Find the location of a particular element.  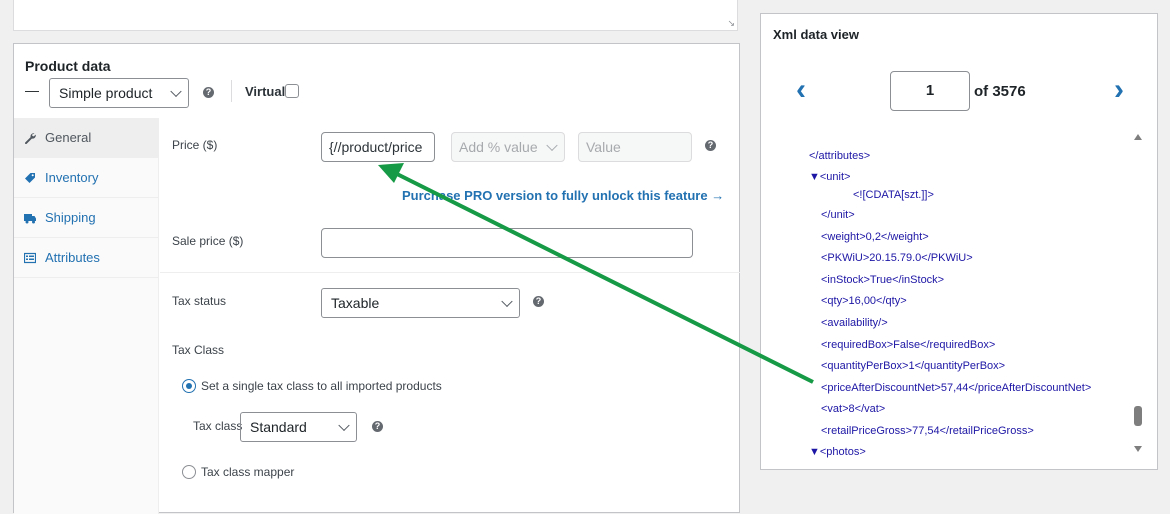

wrench-icon is located at coordinates (30, 138).